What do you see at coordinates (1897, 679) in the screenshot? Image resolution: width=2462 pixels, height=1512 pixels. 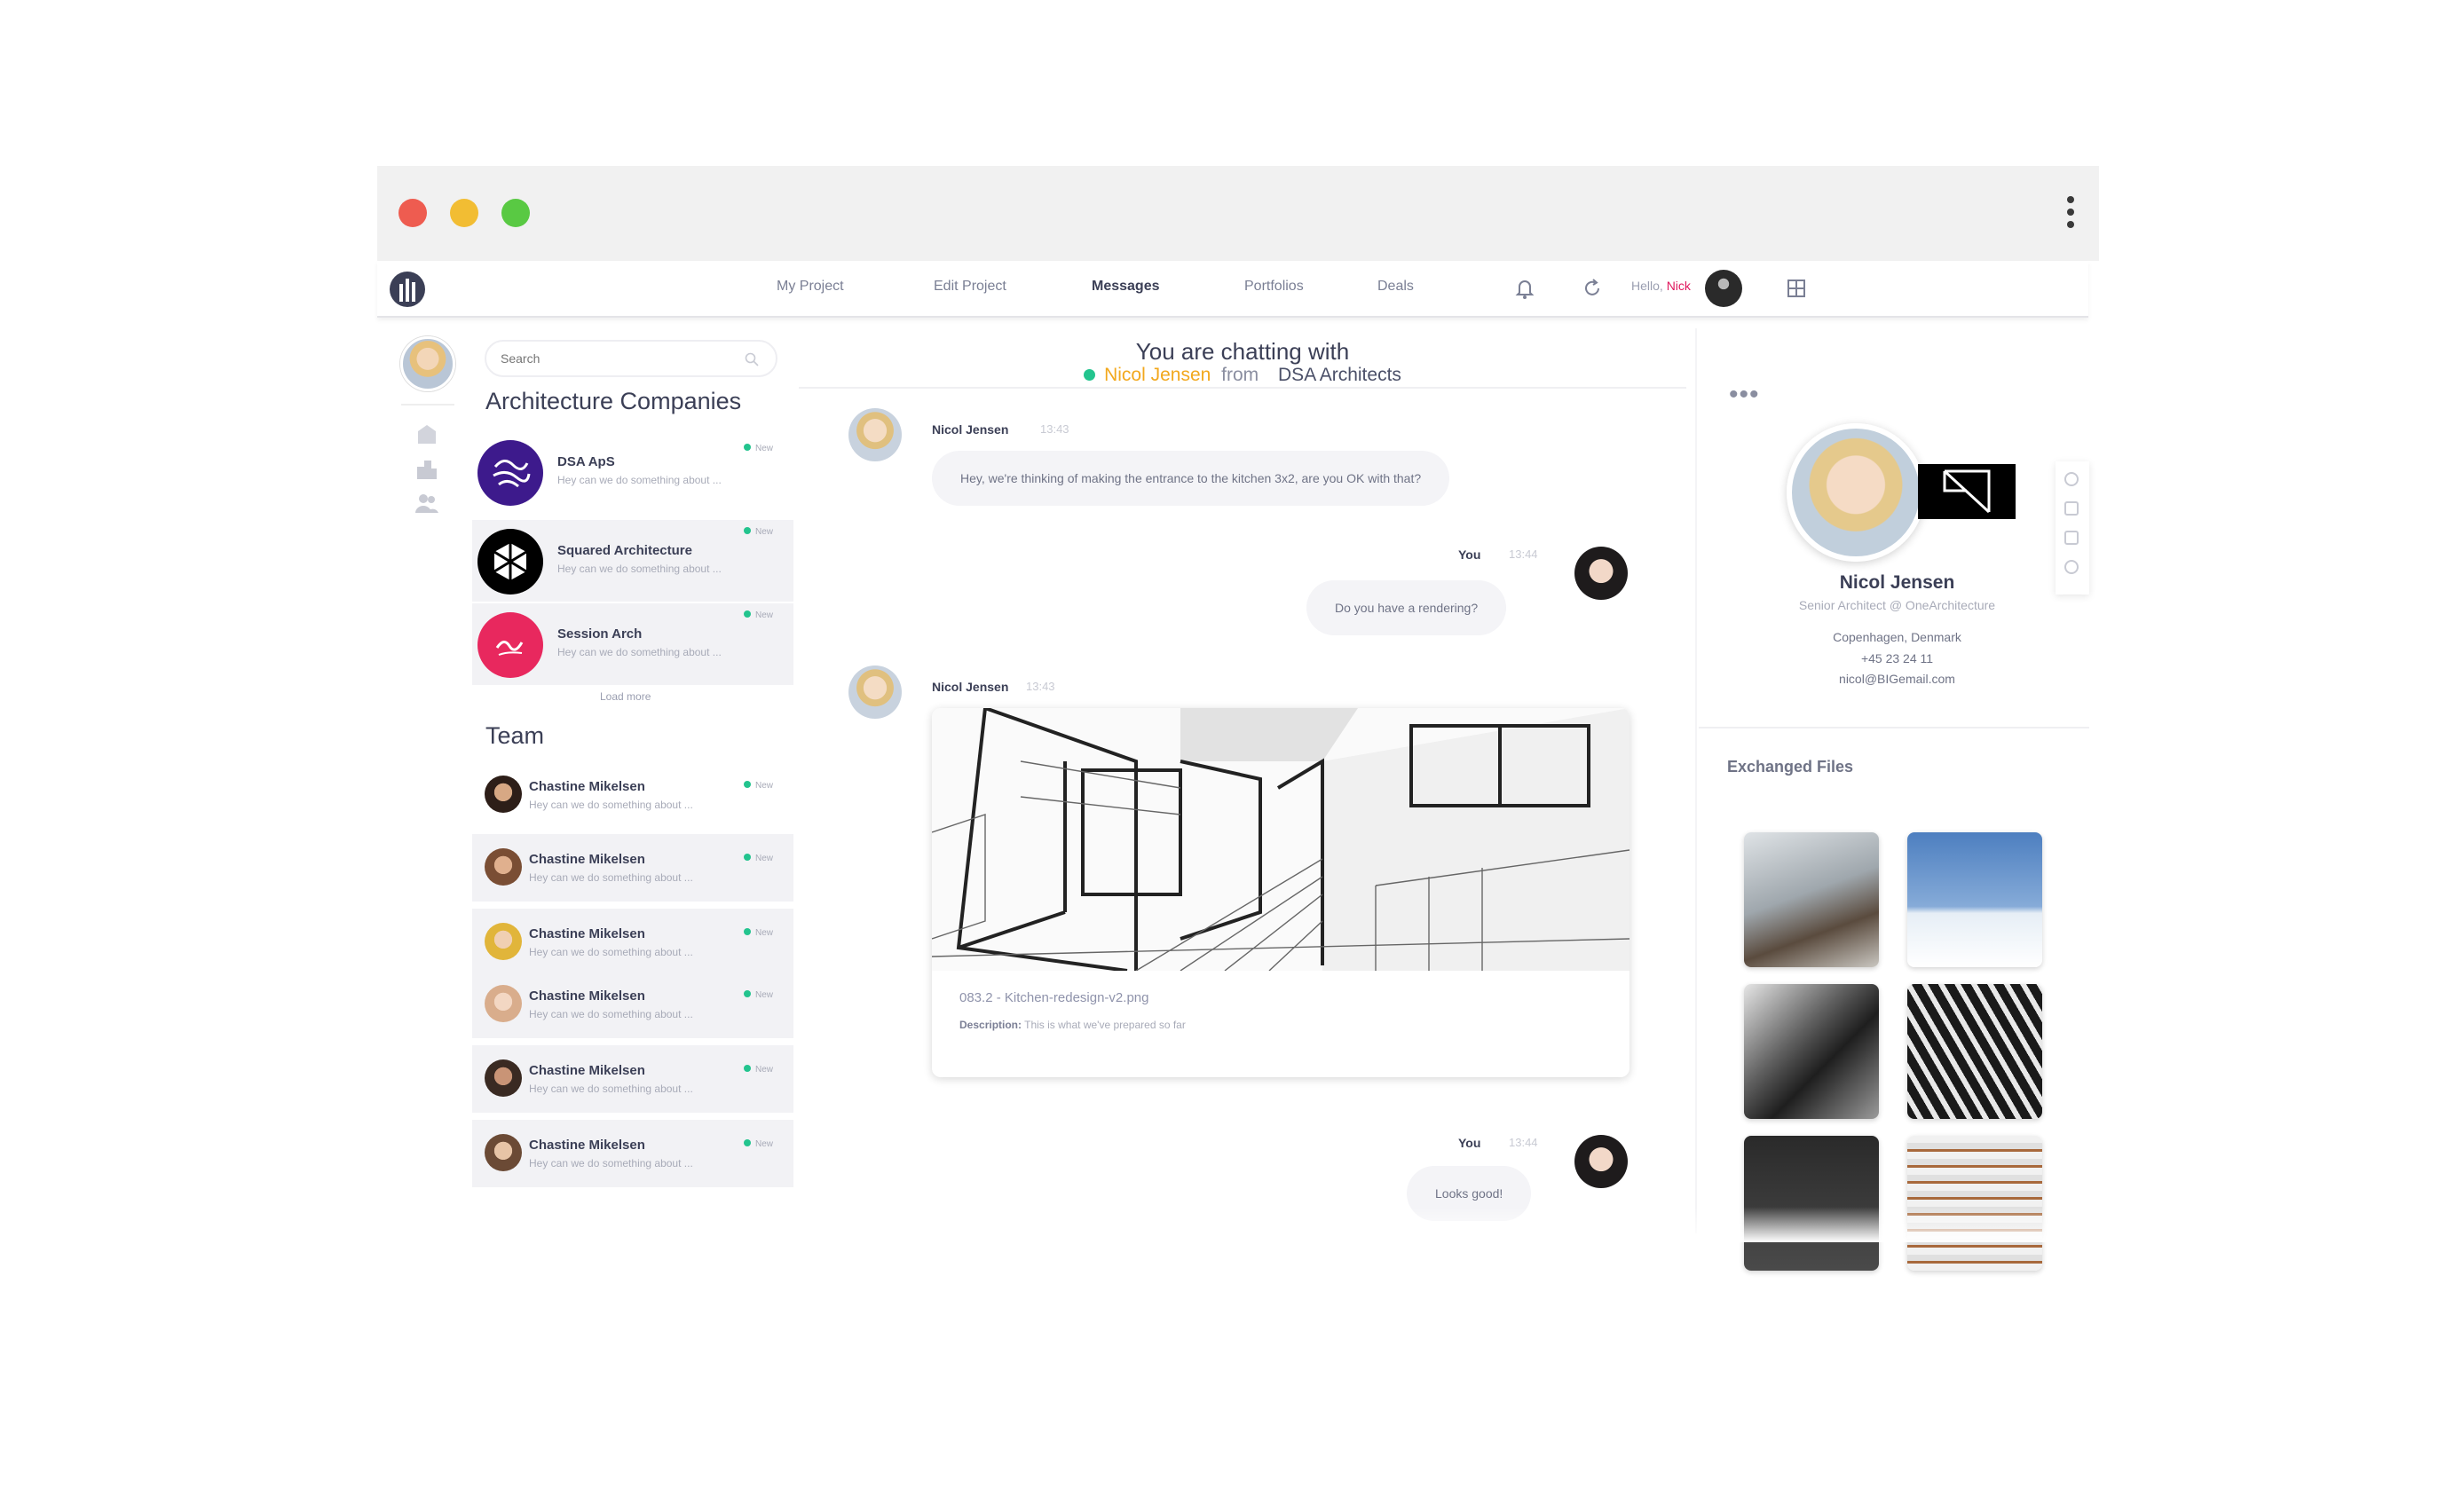 I see `profile-email: nicol@BIGemail.com` at bounding box center [1897, 679].